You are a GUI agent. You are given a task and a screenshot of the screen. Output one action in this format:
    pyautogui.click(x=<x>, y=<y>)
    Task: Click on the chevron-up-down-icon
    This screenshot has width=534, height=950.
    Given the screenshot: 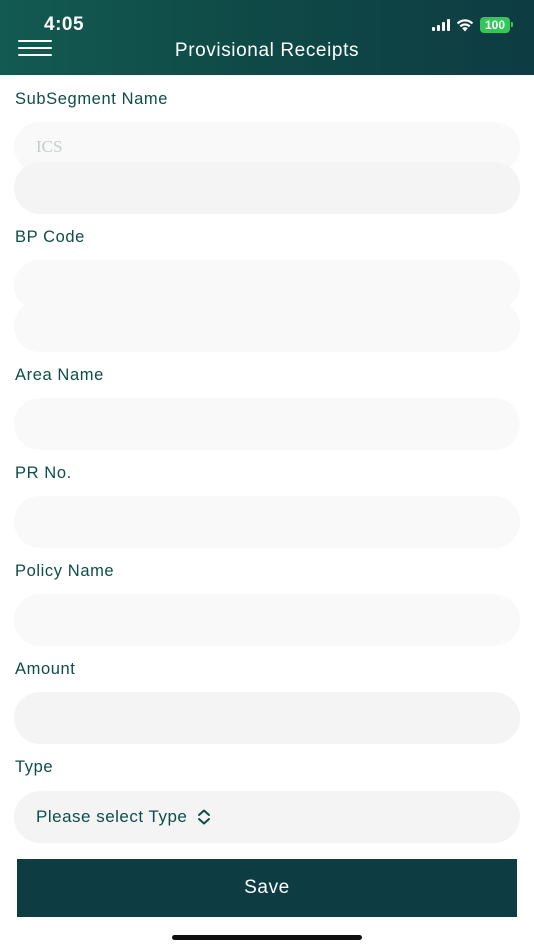 What is the action you would take?
    pyautogui.click(x=204, y=817)
    